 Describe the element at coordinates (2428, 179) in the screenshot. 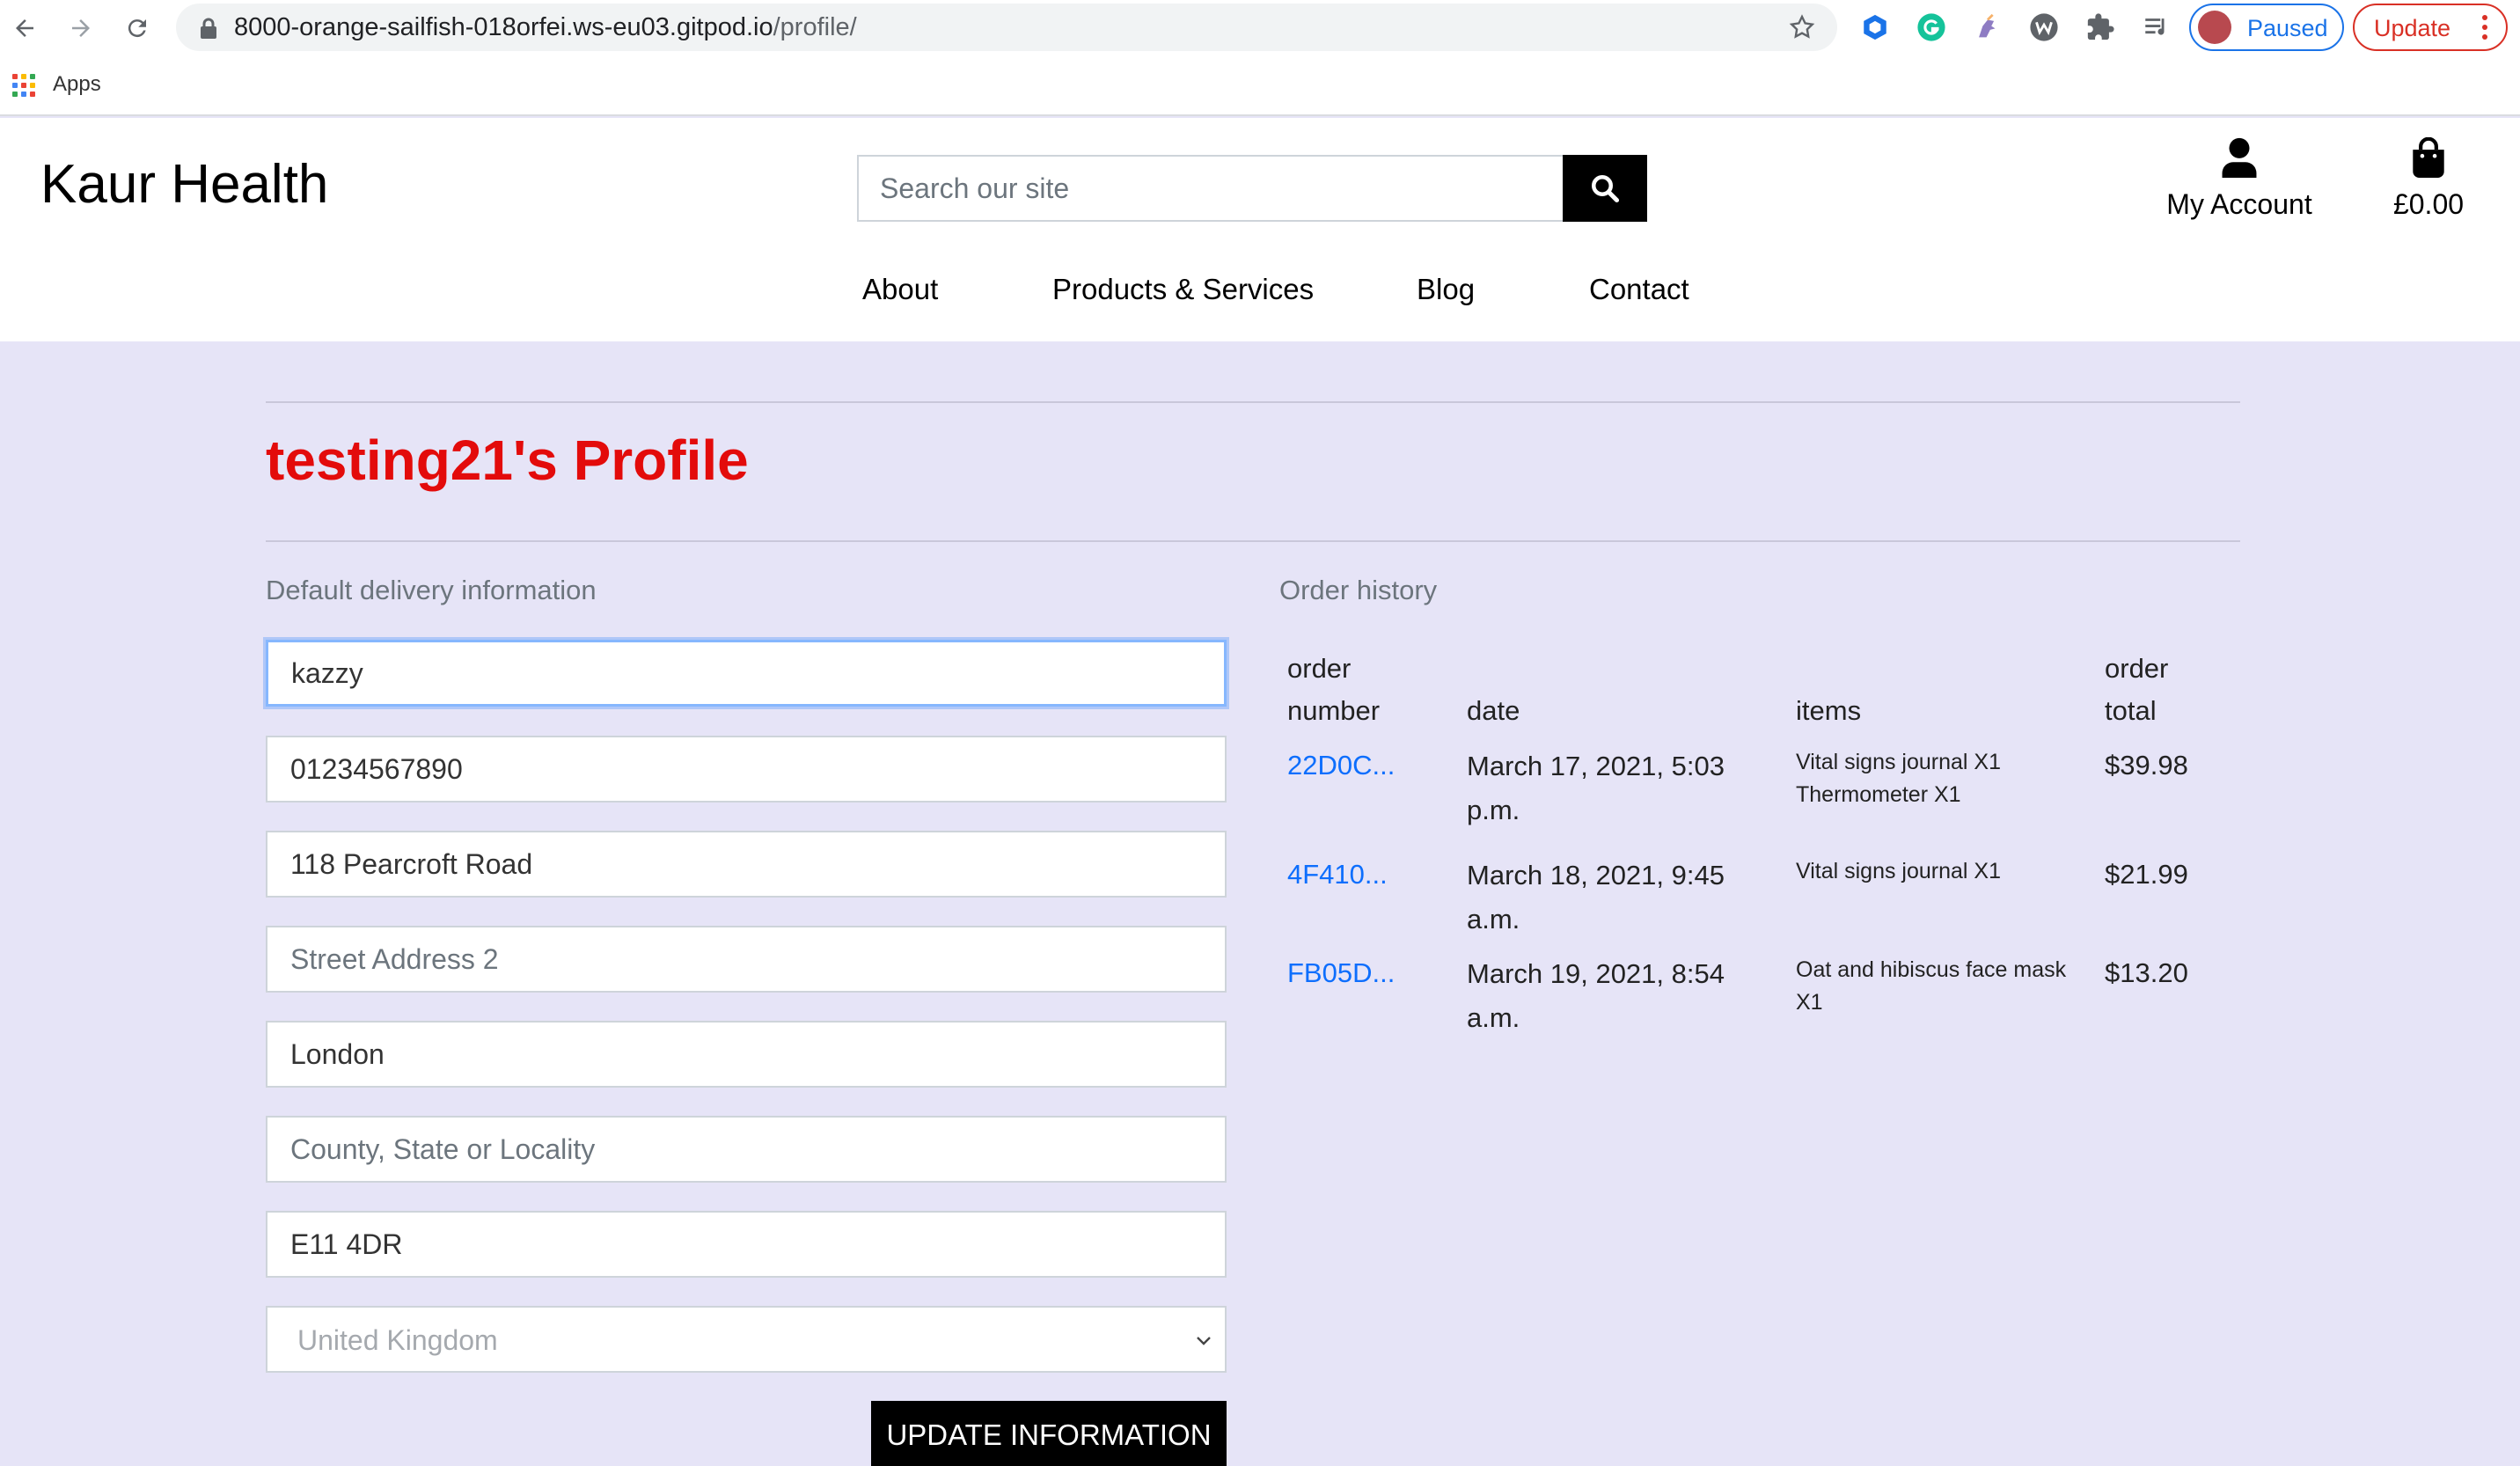

I see `cart-link: £0.00` at that location.